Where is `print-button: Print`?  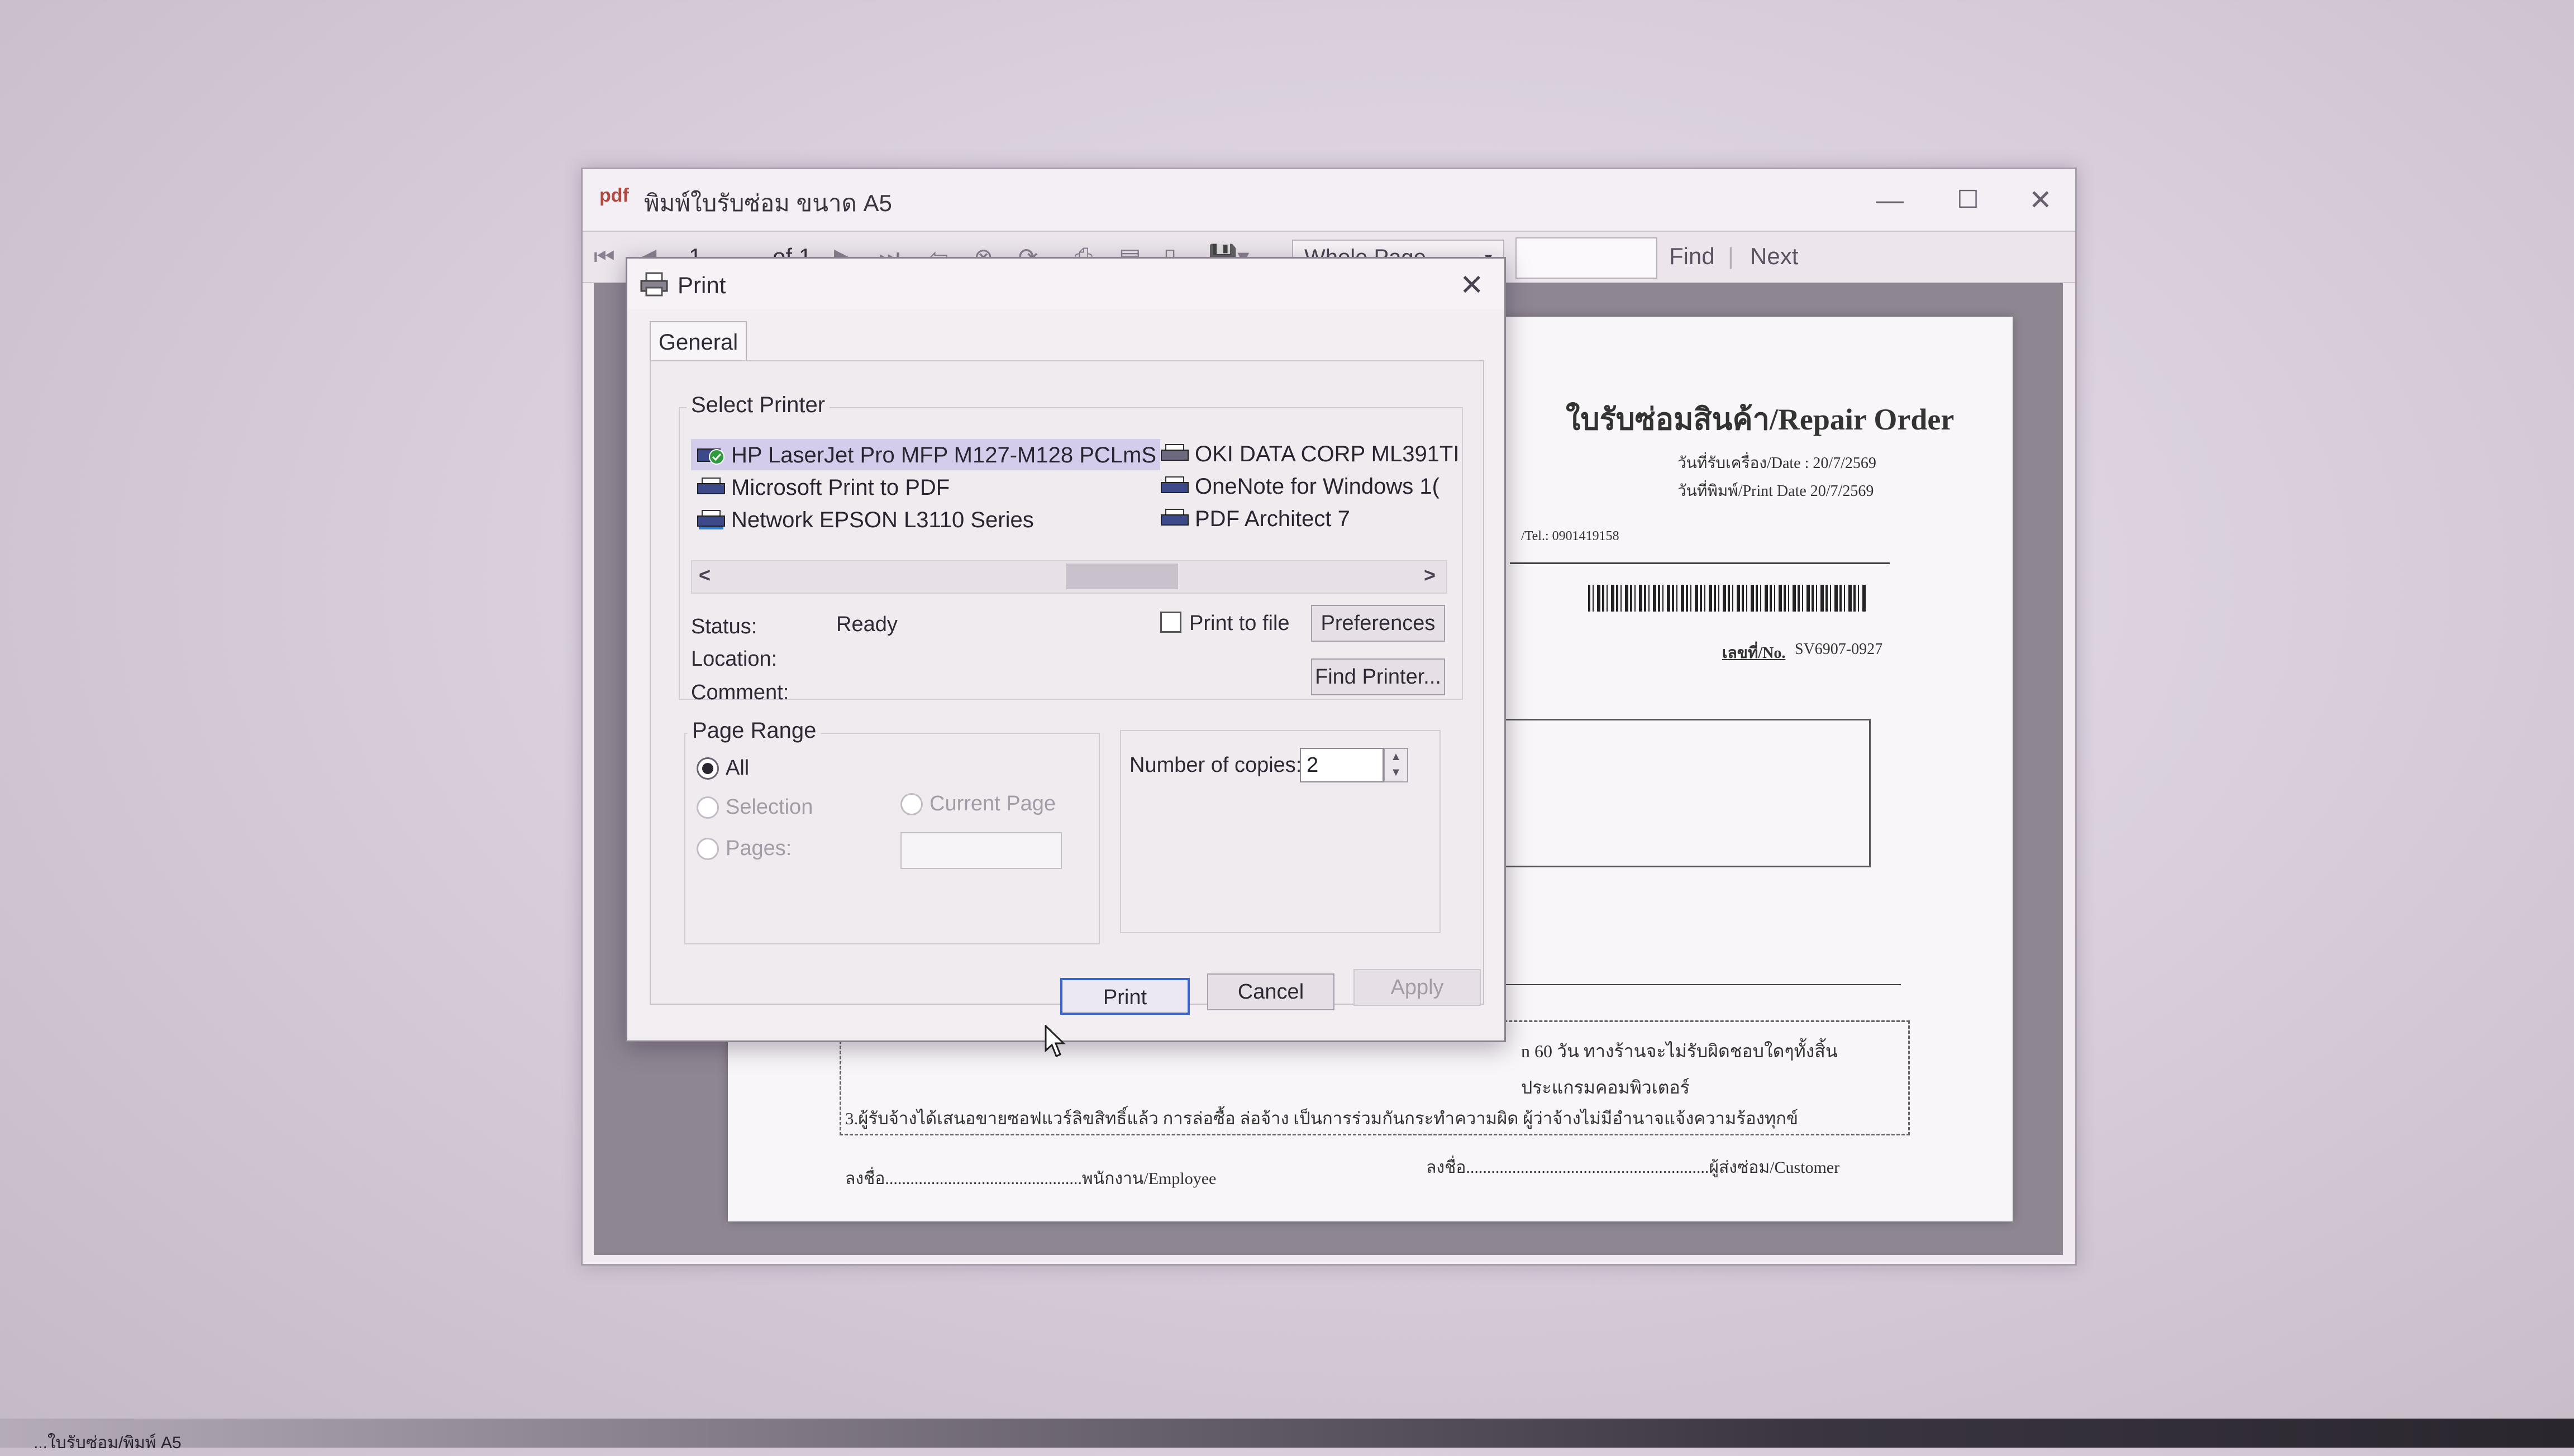
print-button: Print is located at coordinates (1125, 996).